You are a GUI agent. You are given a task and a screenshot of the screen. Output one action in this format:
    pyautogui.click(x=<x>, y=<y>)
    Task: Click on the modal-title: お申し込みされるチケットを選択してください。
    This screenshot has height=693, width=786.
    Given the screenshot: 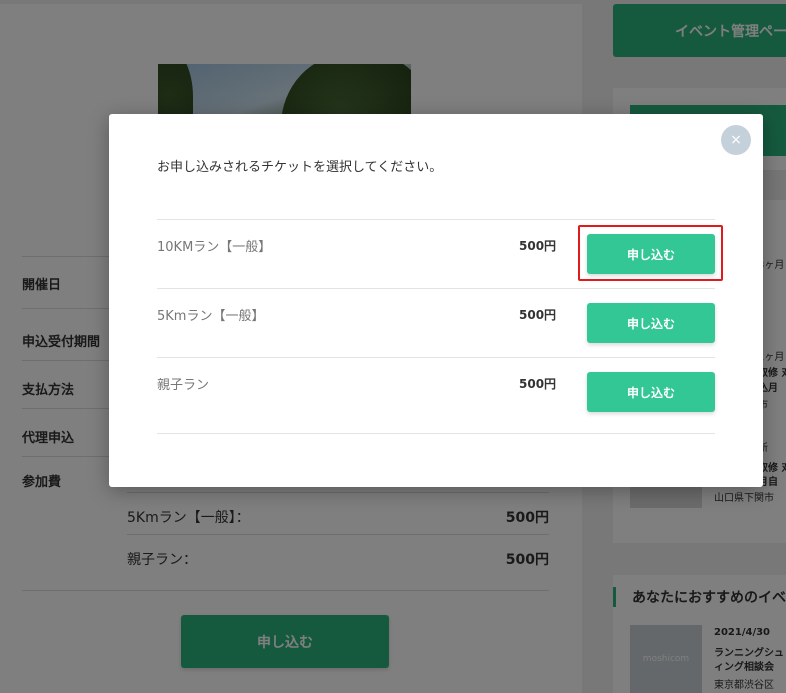 What is the action you would take?
    pyautogui.click(x=300, y=167)
    